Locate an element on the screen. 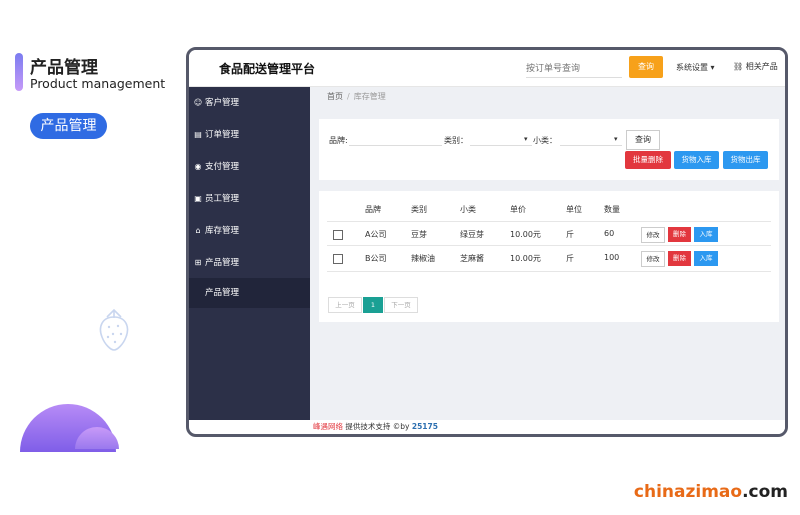 Image resolution: width=800 pixels, height=515 pixels. app-title: 食品配送管理平台 is located at coordinates (267, 69).